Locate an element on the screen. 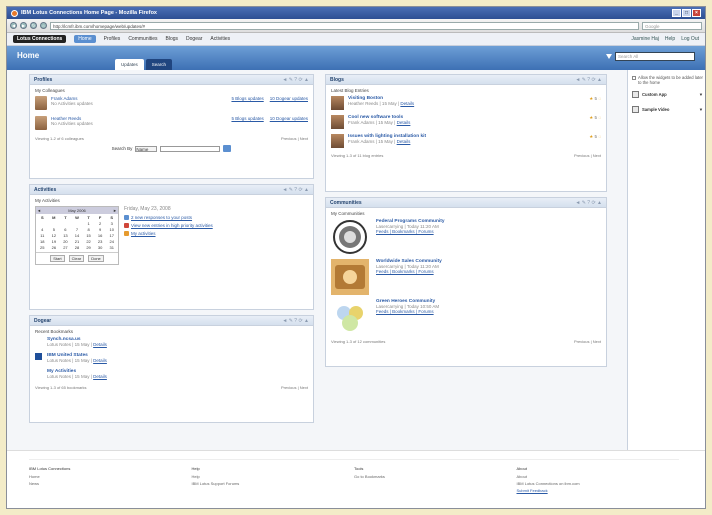 The width and height of the screenshot is (712, 515). profile-search-input is located at coordinates (190, 148).